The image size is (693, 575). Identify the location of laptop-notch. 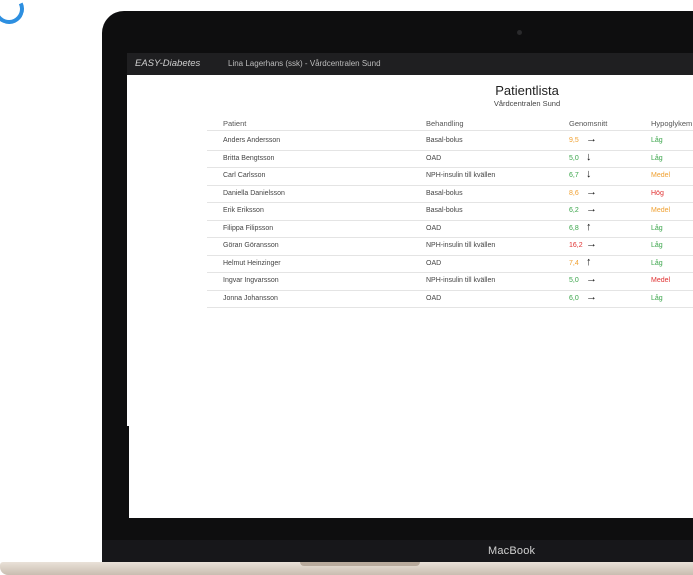
(360, 564).